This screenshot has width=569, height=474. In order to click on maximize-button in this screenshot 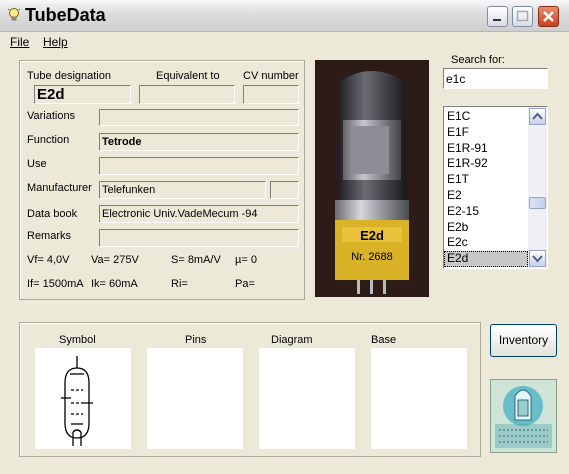, I will do `click(522, 16)`.